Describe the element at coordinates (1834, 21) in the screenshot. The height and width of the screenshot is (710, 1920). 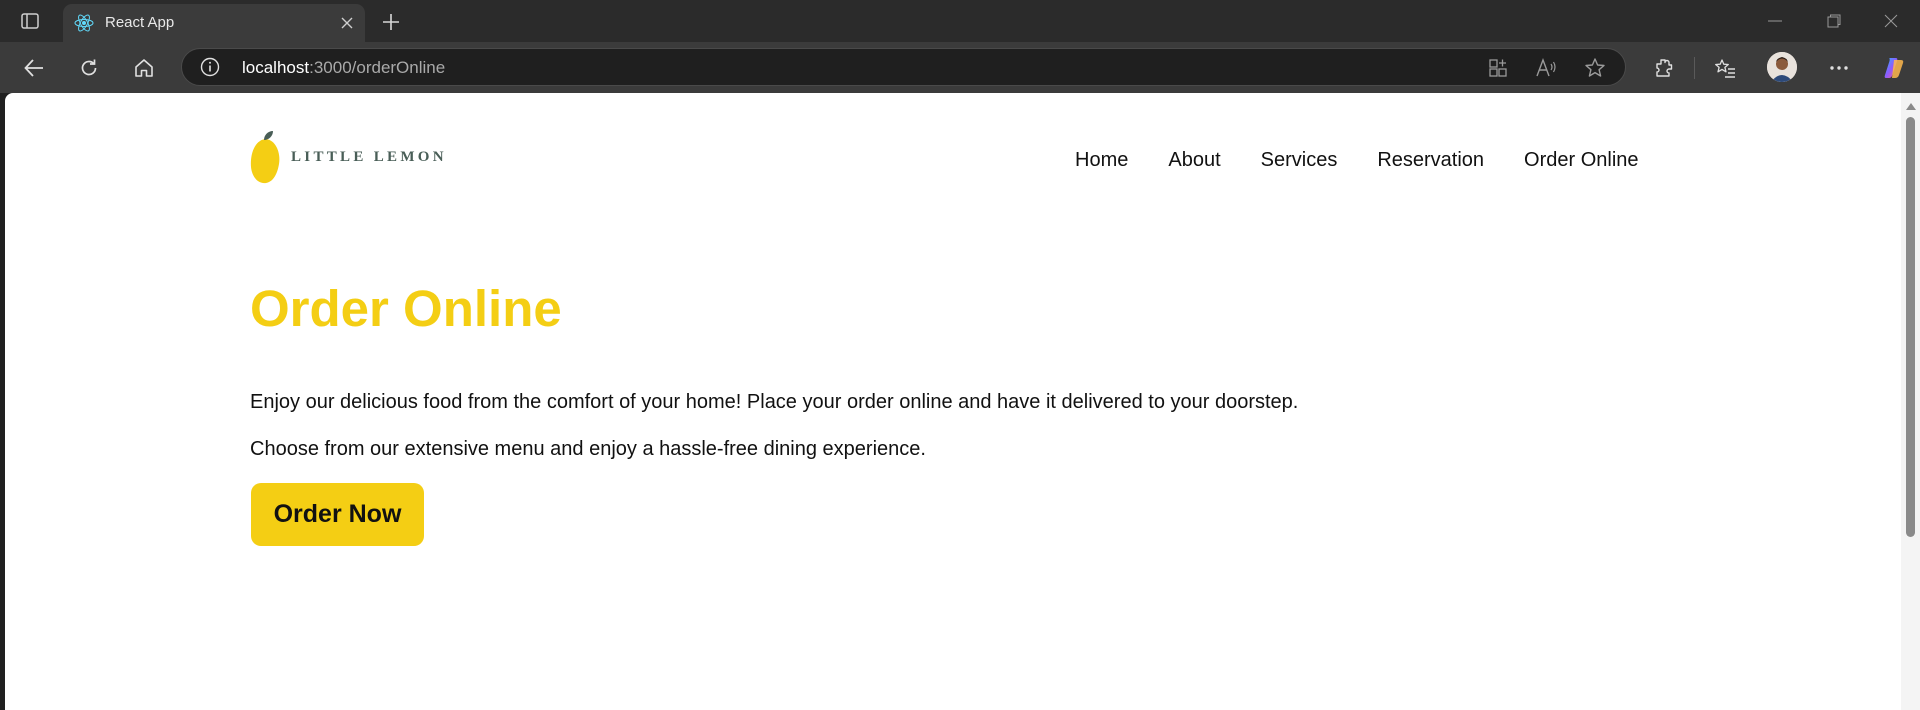
I see `restore-icon` at that location.